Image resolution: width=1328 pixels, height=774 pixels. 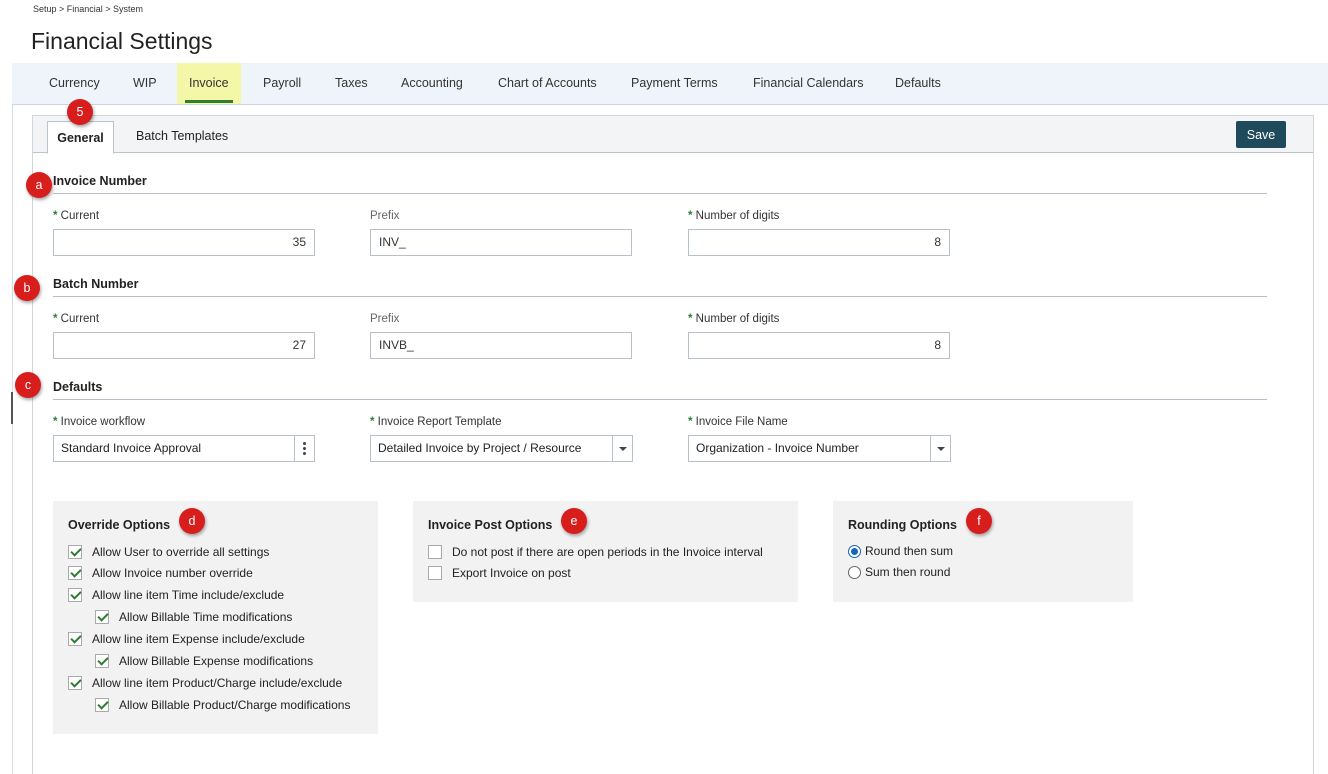 I want to click on tab-invoice-label: Invoice, so click(x=209, y=83).